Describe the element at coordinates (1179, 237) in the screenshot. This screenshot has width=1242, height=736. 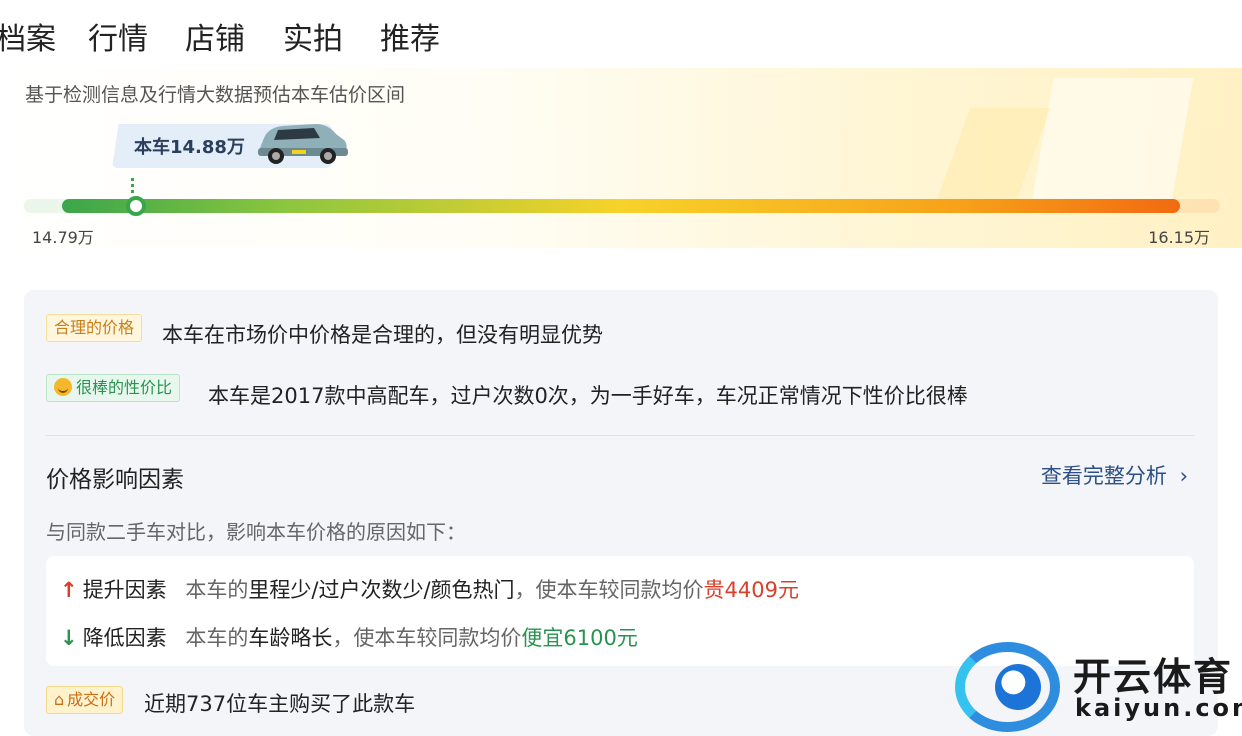
I see `max-price-label: 16.15万` at that location.